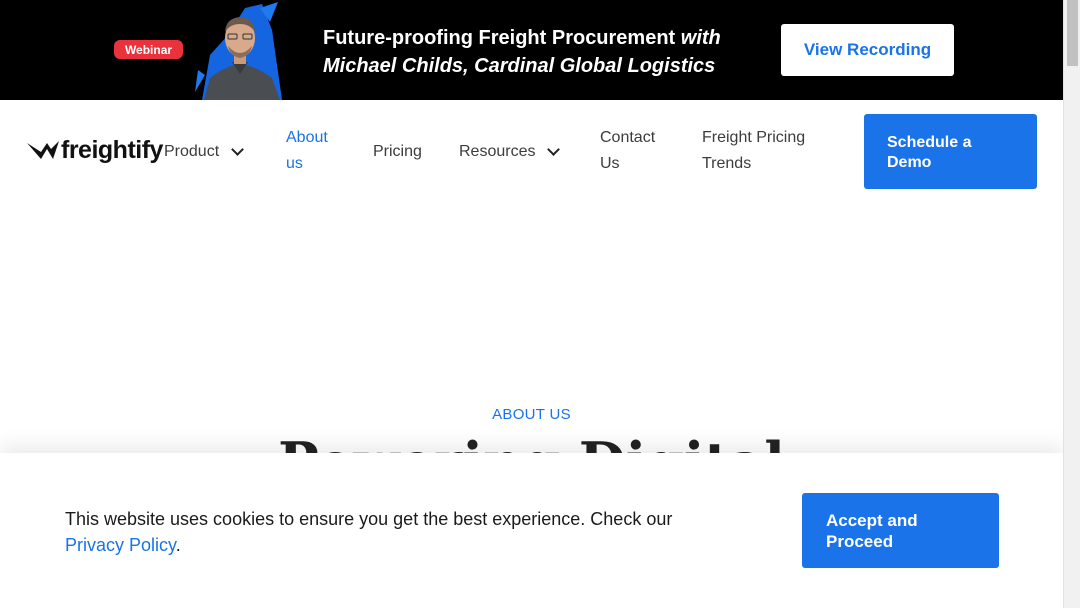  What do you see at coordinates (307, 137) in the screenshot?
I see `nav-about-label-line1: About` at bounding box center [307, 137].